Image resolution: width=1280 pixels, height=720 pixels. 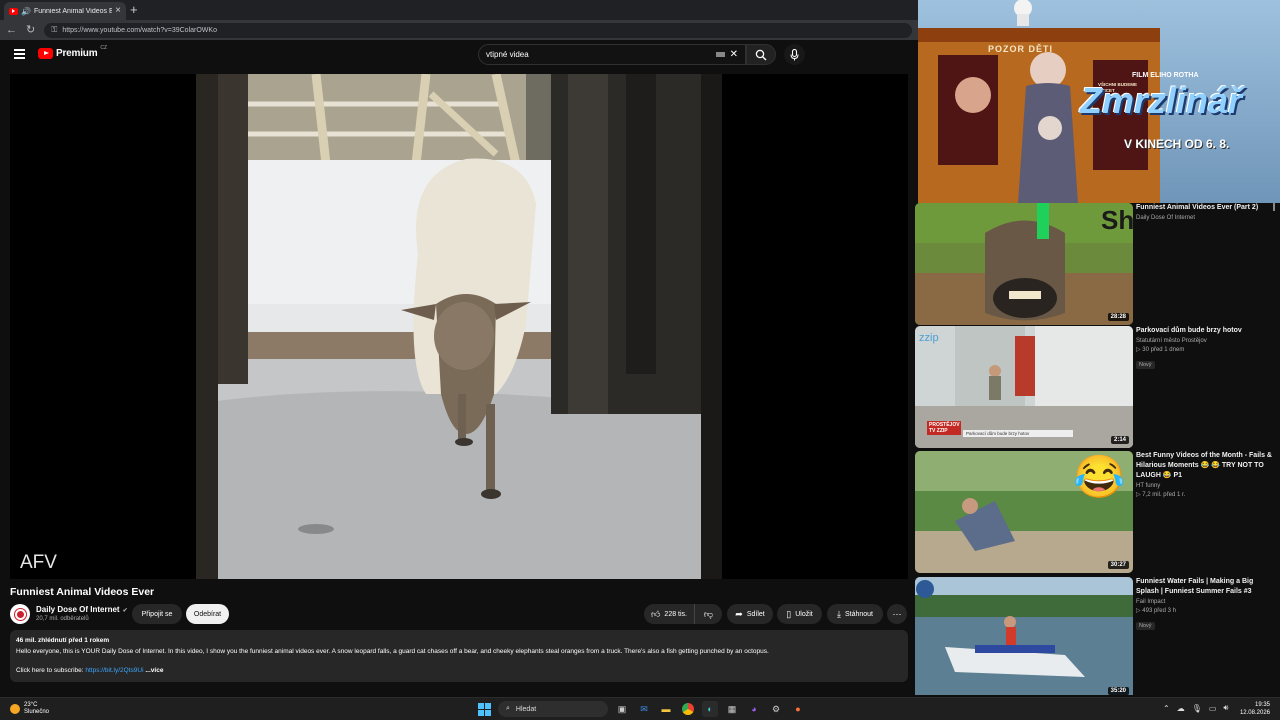 What do you see at coordinates (526, 709) in the screenshot?
I see `taskbar-search-label: Hledat` at bounding box center [526, 709].